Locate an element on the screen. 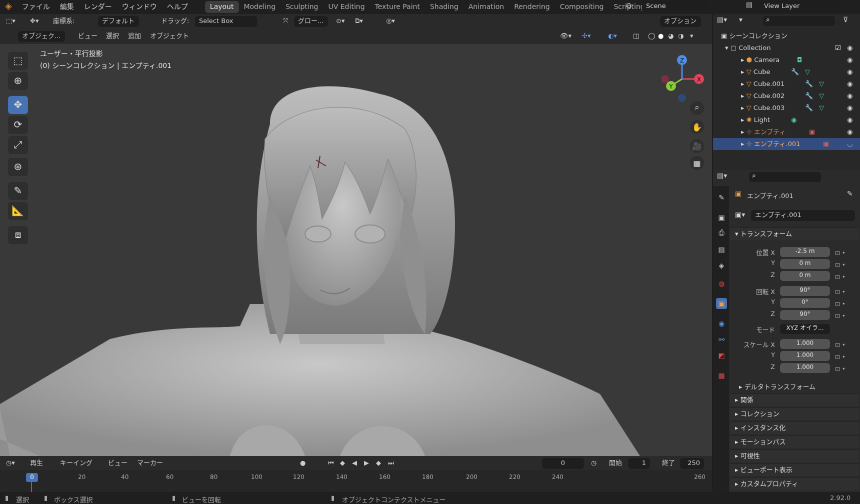 This screenshot has width=860, height=504. menu-file: ファイル is located at coordinates (36, 7).